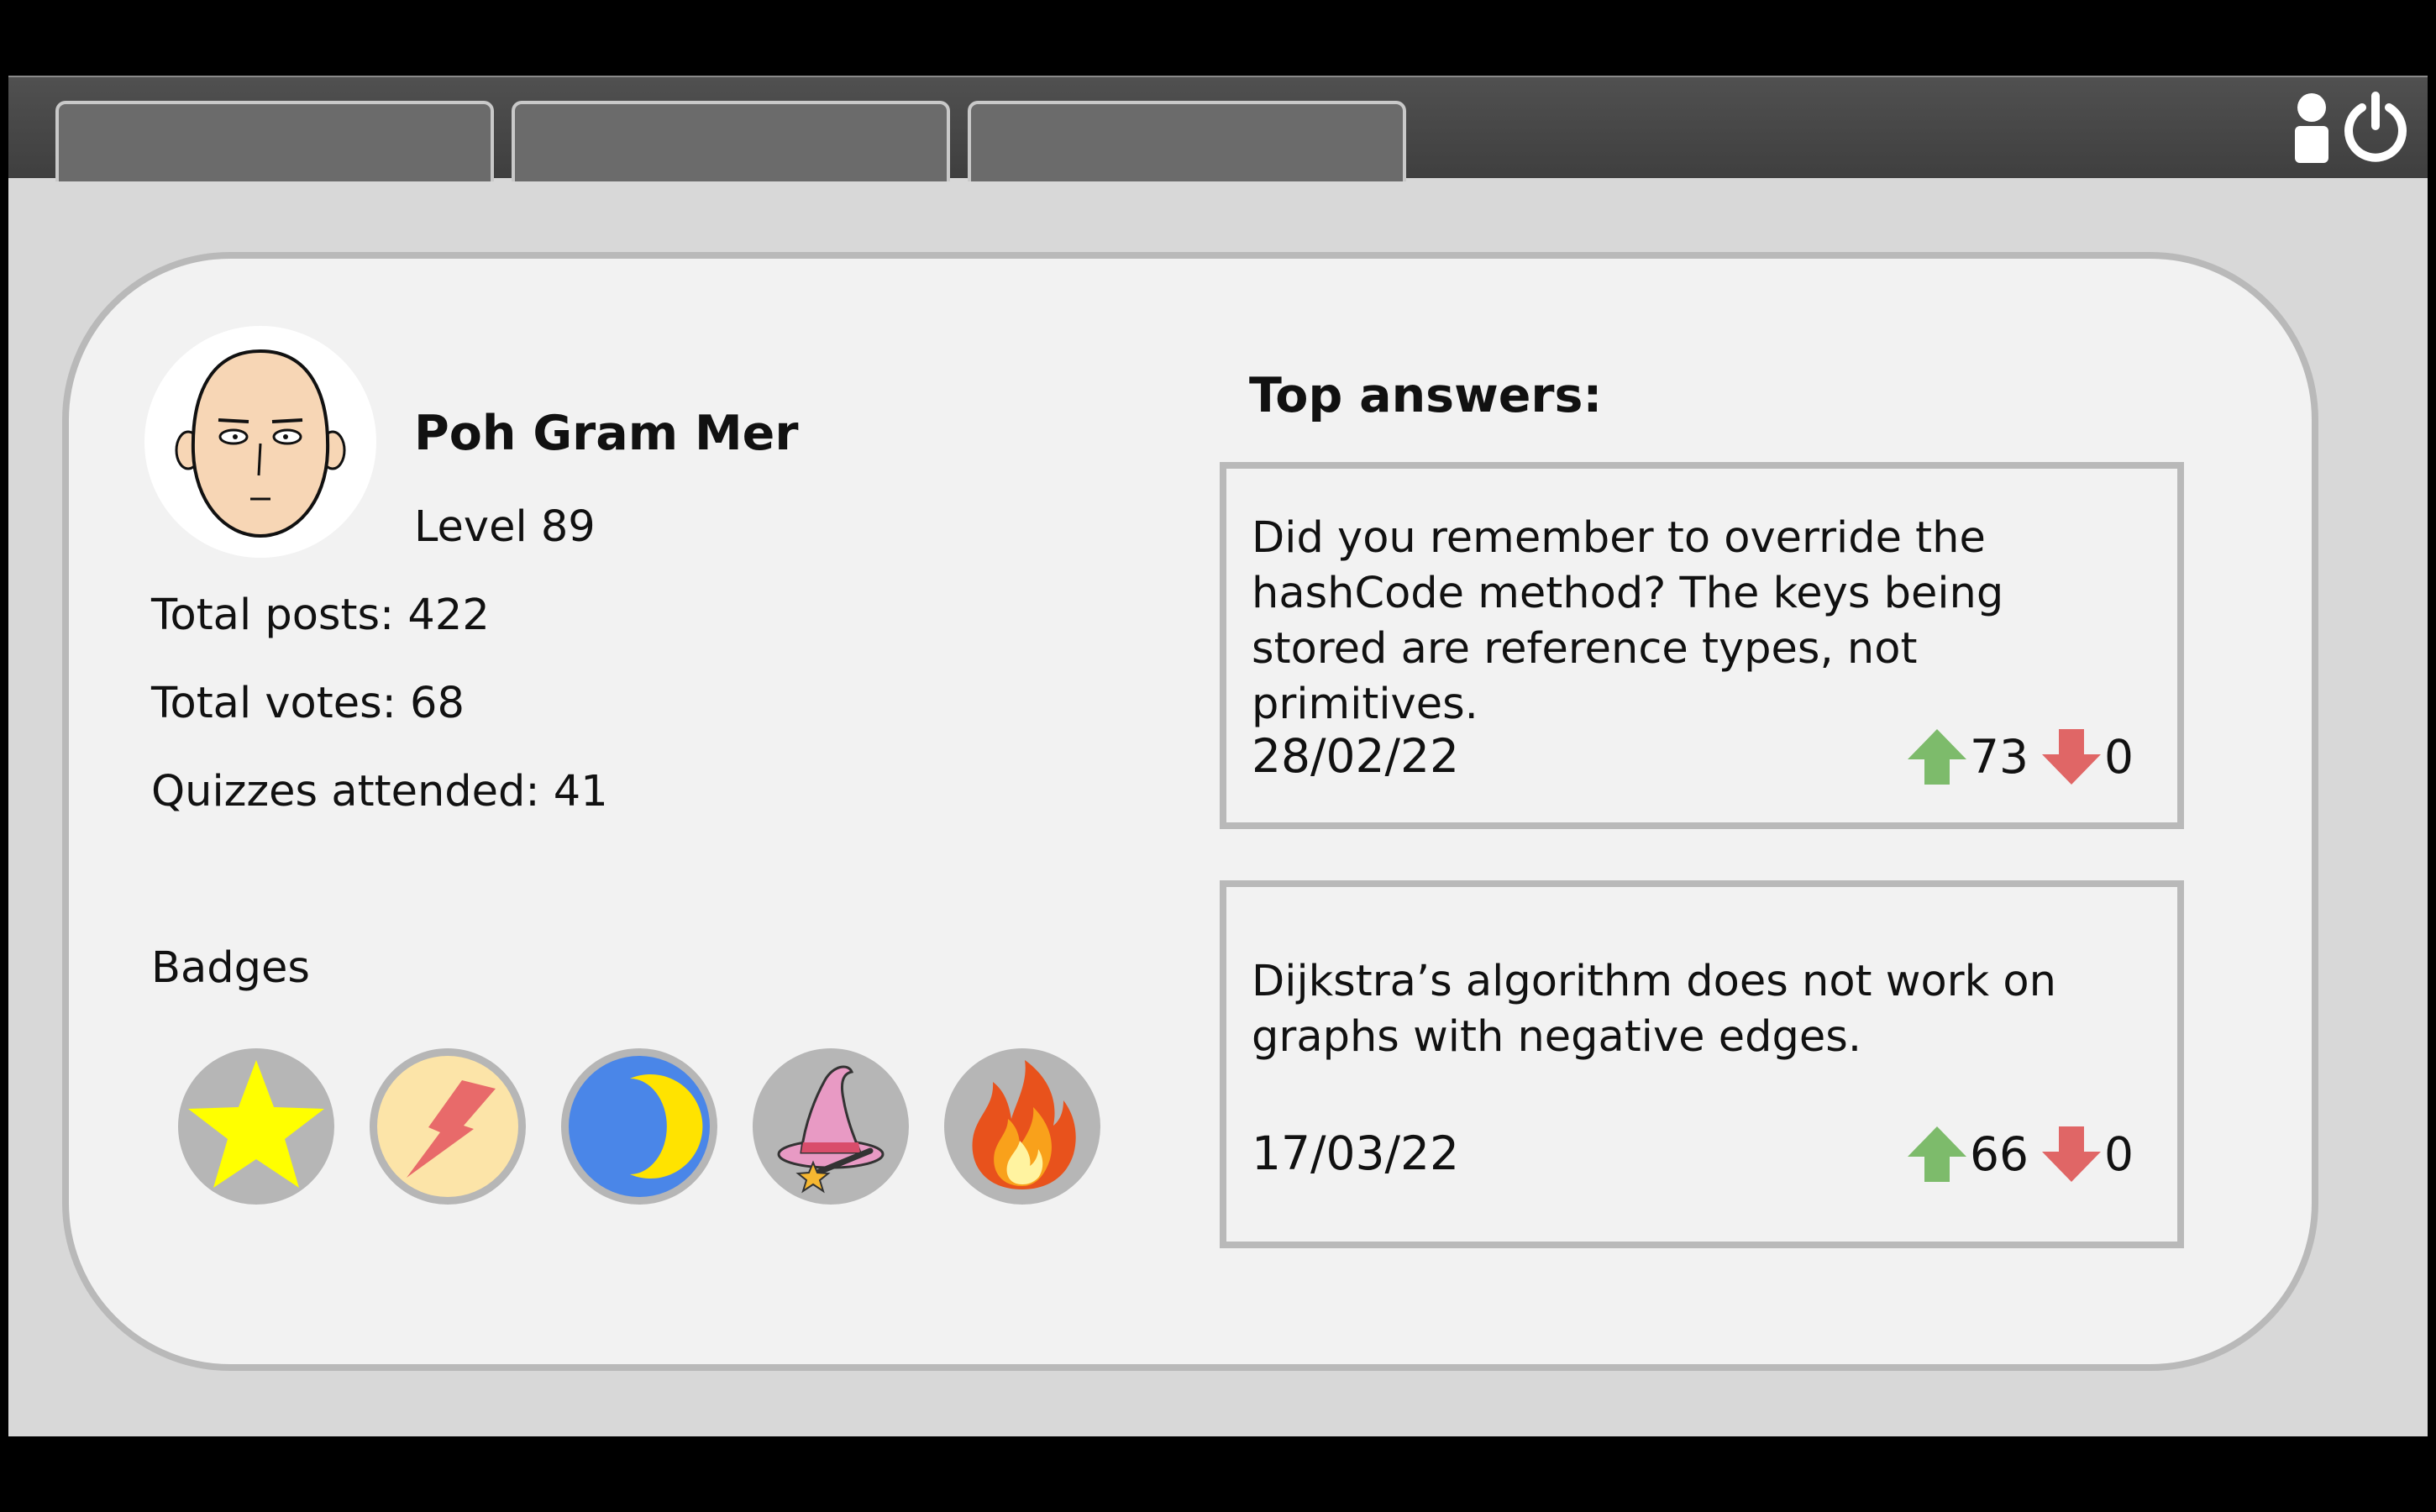  What do you see at coordinates (448, 1126) in the screenshot?
I see `lightning-badge-icon` at bounding box center [448, 1126].